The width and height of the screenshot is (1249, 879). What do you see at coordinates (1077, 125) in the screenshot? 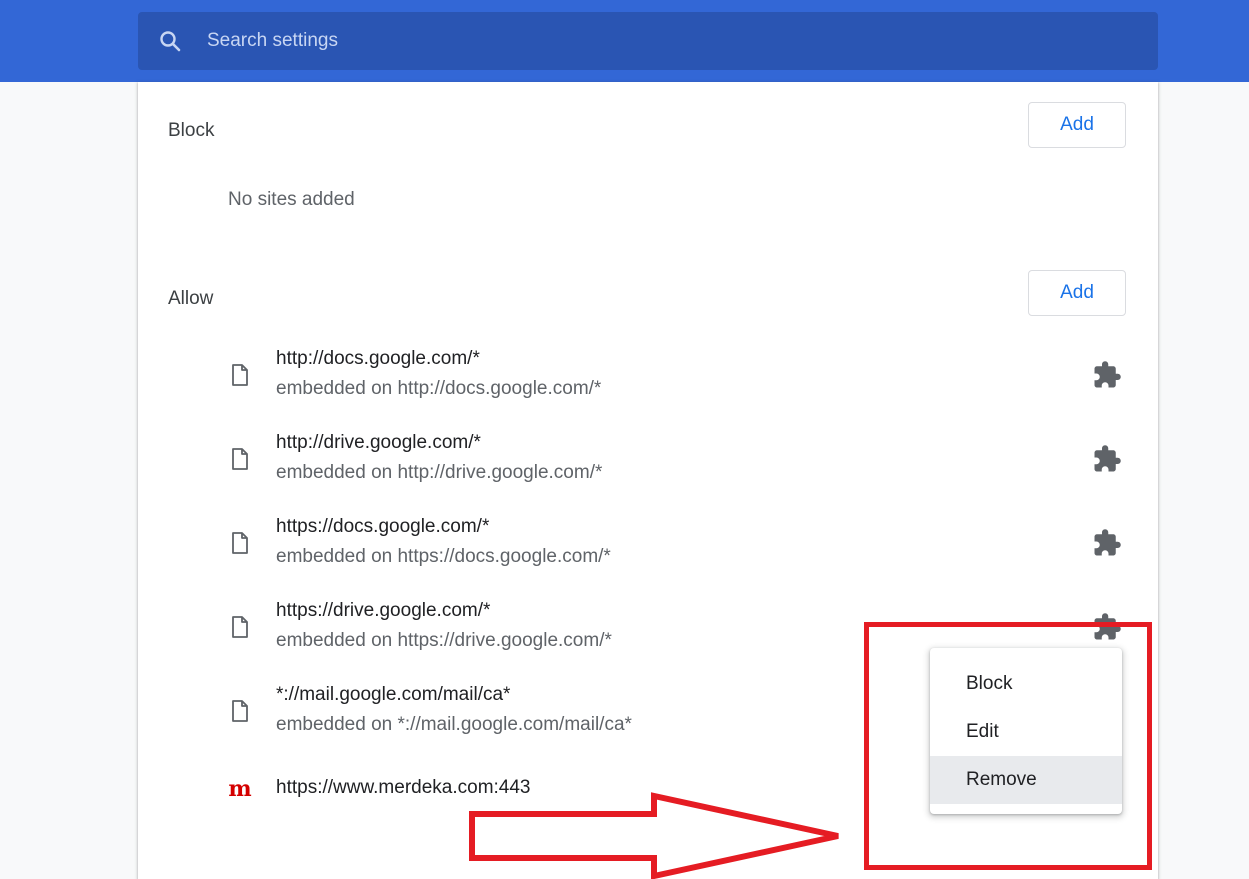
I see `block-add-button: Add` at bounding box center [1077, 125].